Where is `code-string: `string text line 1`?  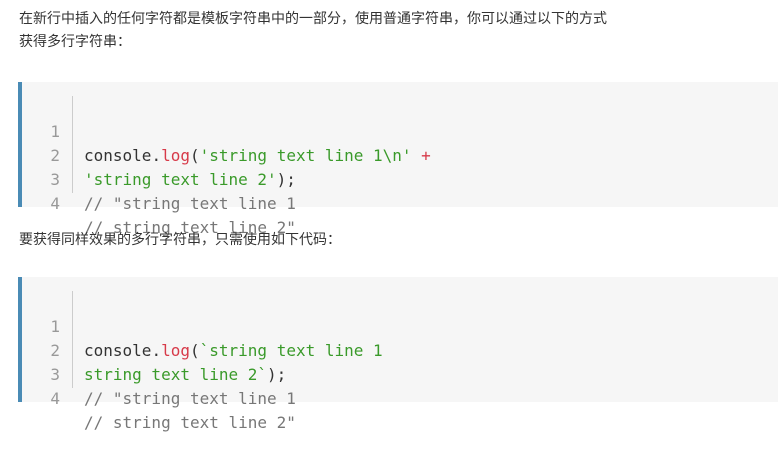 code-string: `string text line 1 is located at coordinates (291, 350).